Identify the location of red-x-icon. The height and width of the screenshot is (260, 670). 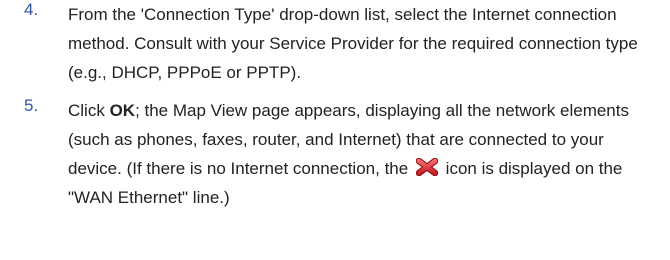
(427, 166).